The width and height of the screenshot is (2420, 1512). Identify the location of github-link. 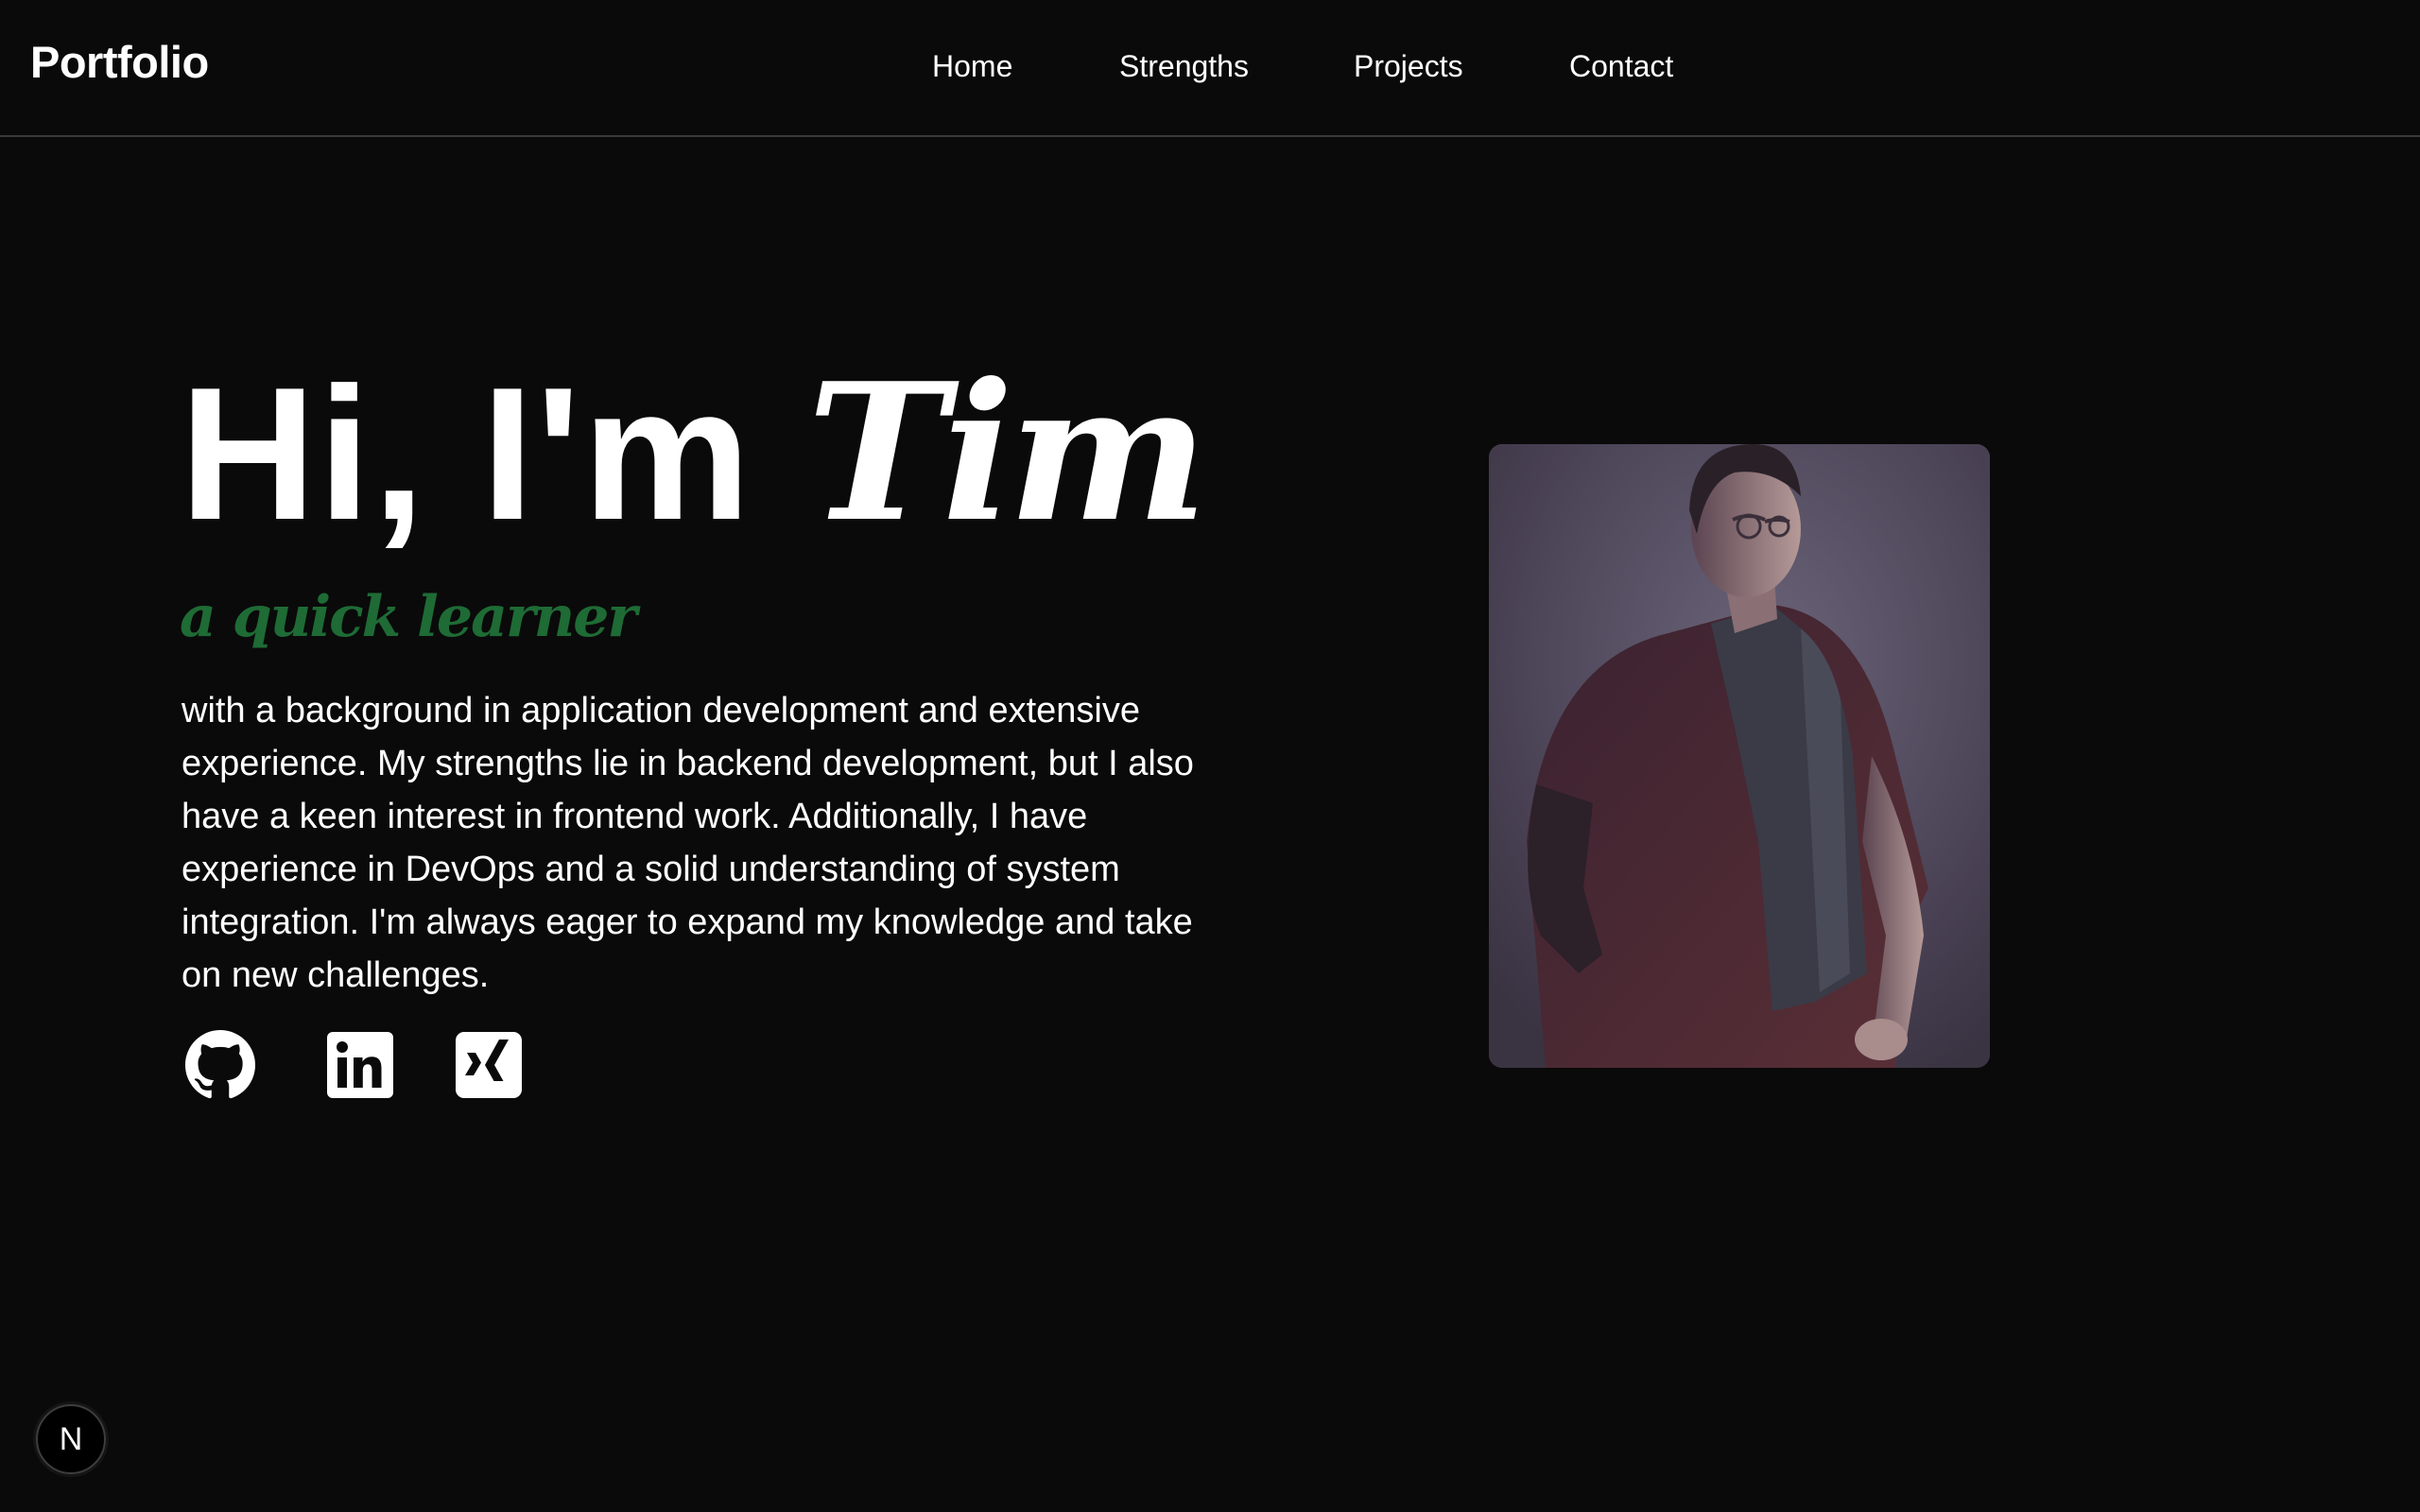
(220, 1065).